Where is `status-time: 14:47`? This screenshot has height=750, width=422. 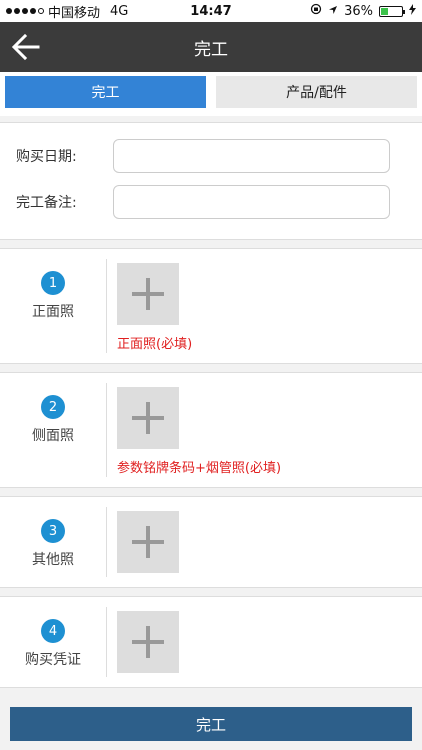 status-time: 14:47 is located at coordinates (211, 11).